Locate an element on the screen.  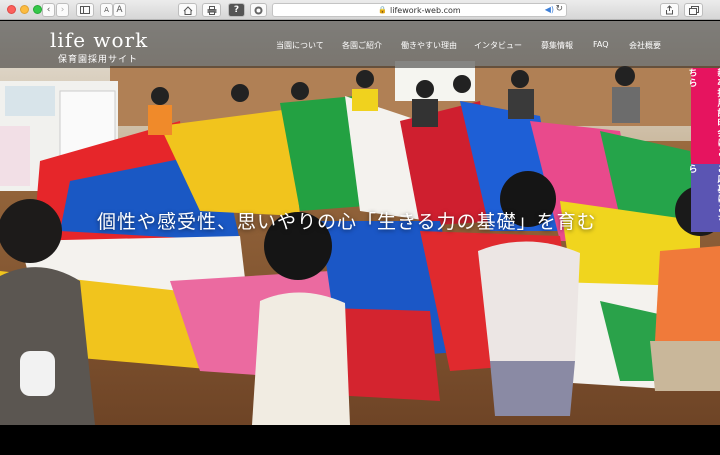
nav-company: 会社概要 is located at coordinates (645, 45).